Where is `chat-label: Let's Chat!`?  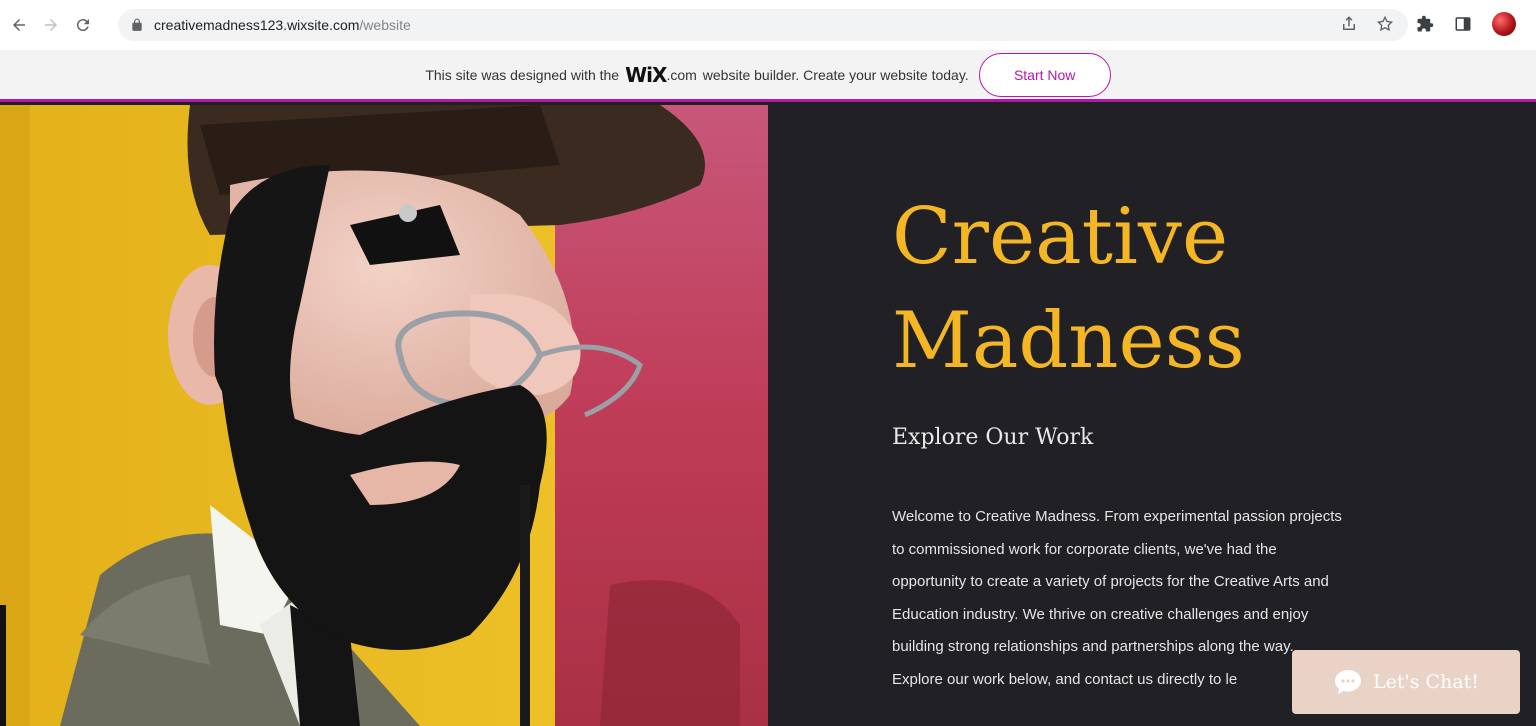 chat-label: Let's Chat! is located at coordinates (1426, 682).